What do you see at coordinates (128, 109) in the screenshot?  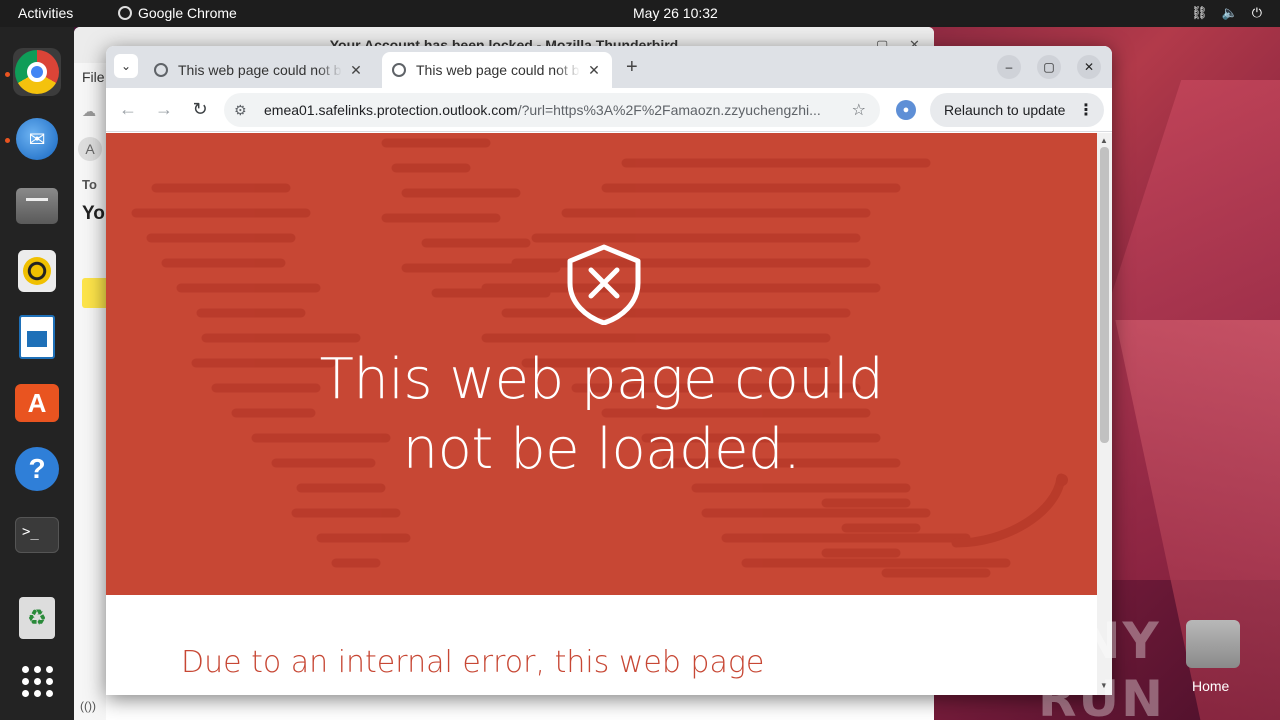 I see `back-button: ←` at bounding box center [128, 109].